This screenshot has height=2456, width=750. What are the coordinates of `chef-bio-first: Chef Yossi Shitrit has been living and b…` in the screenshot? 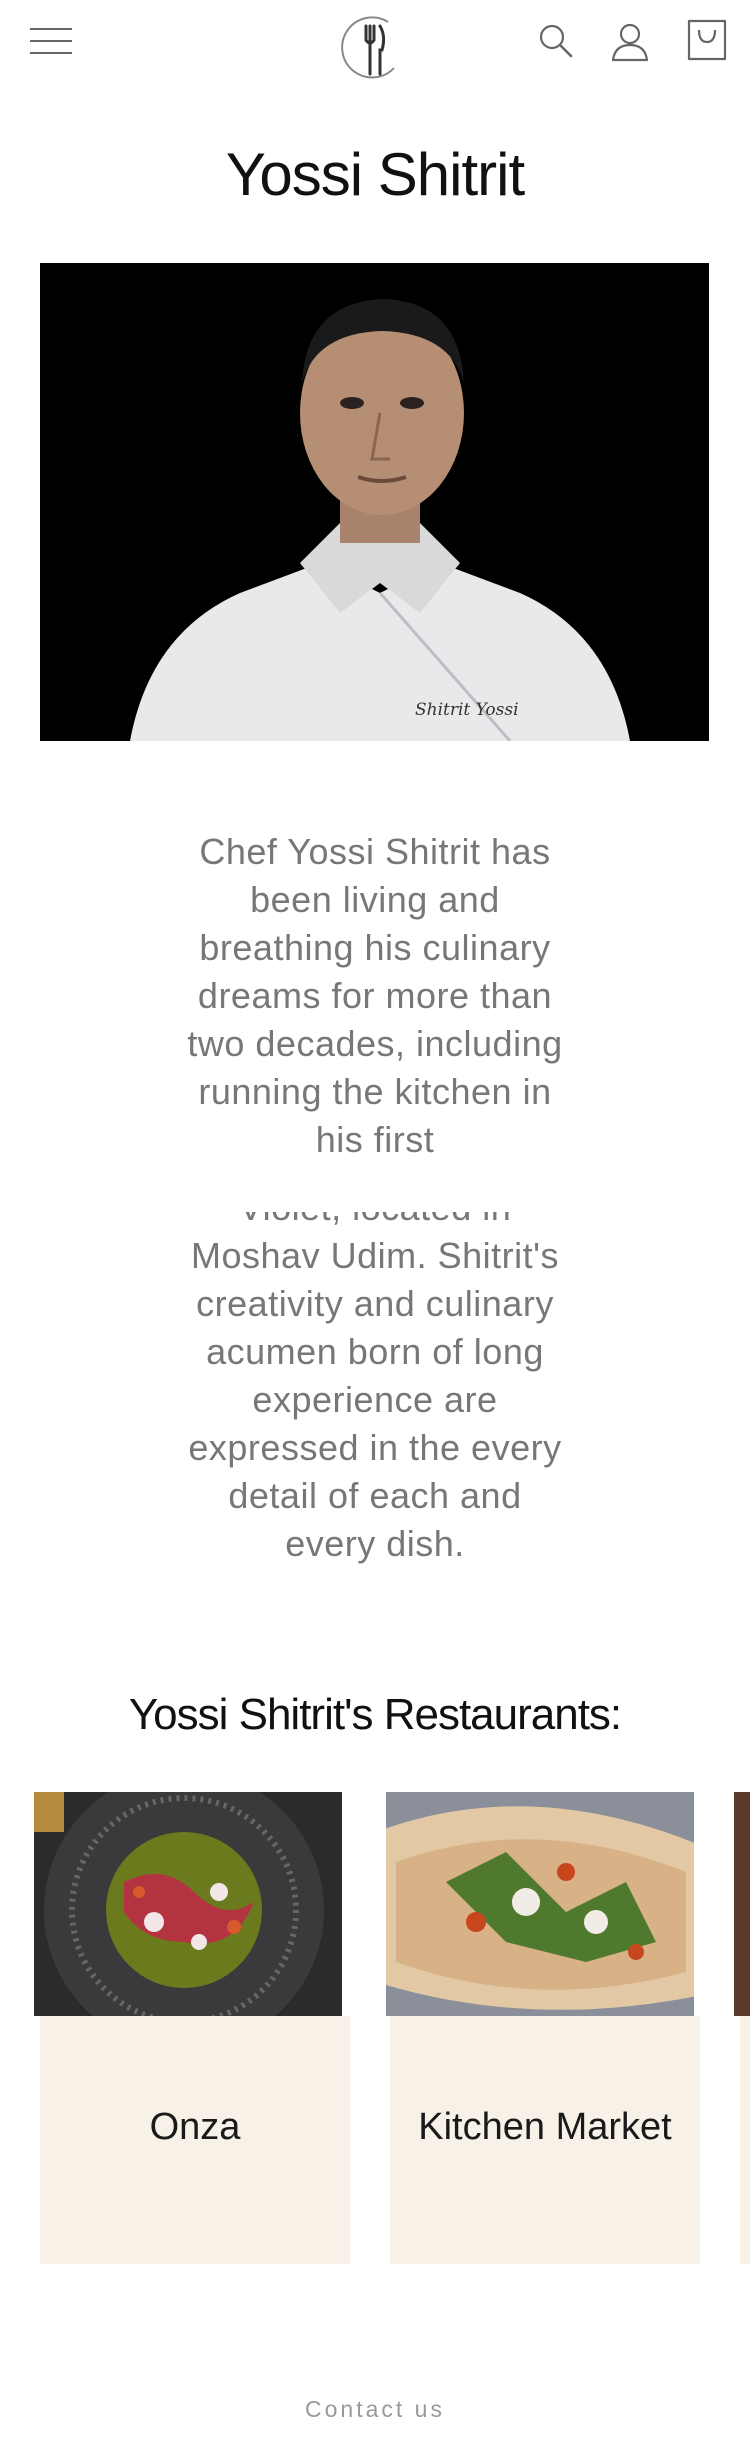 It's located at (375, 1020).